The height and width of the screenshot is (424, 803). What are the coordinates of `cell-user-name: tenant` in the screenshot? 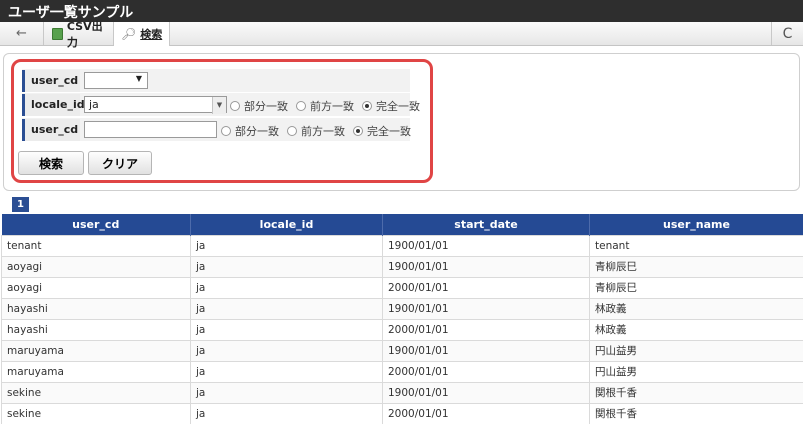 It's located at (696, 245).